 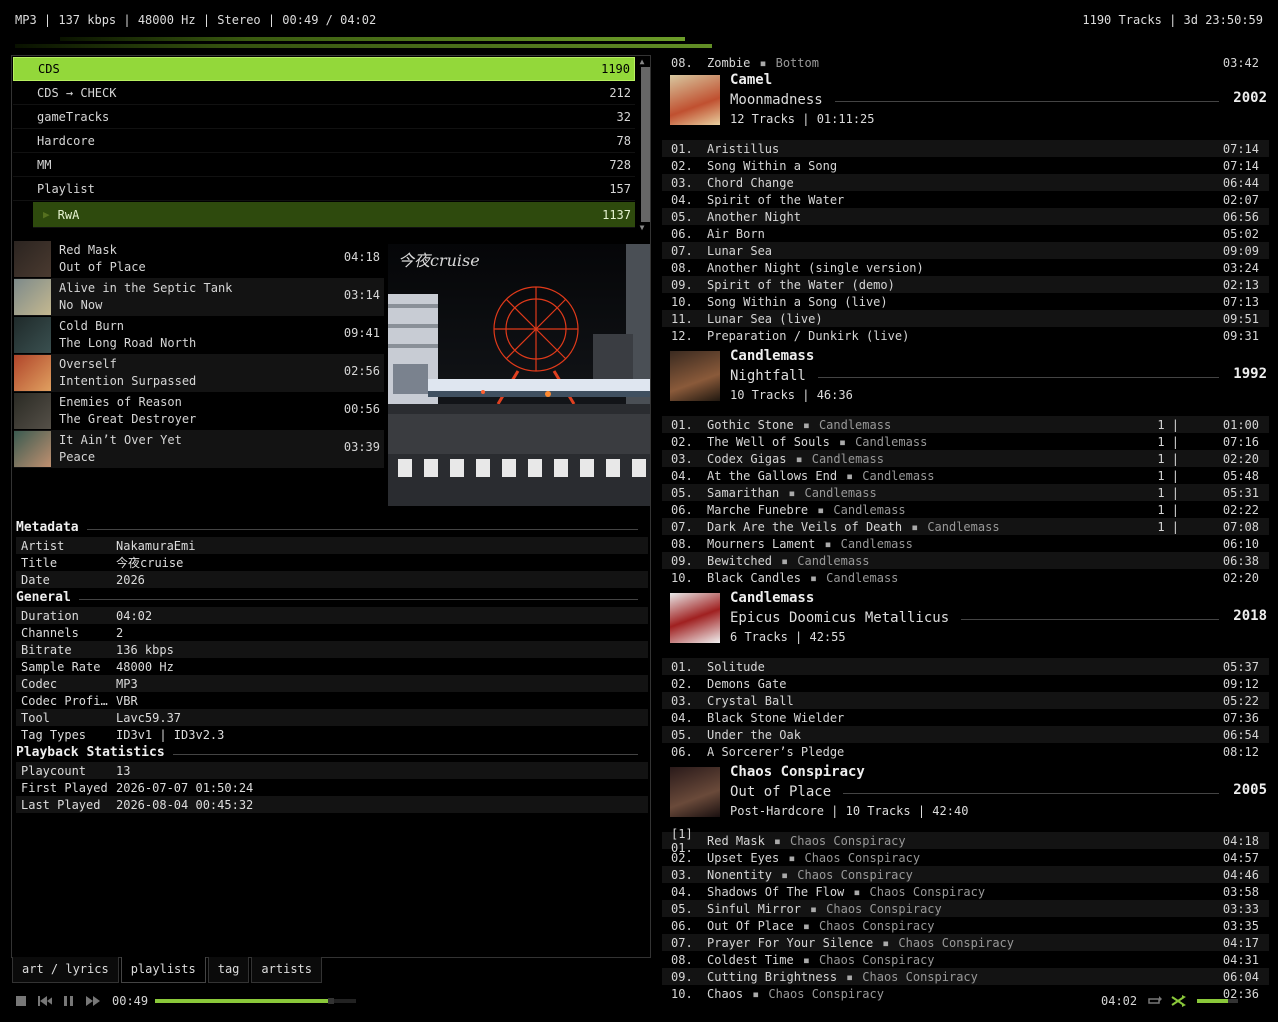 I want to click on album-thumbnail, so click(x=32, y=449).